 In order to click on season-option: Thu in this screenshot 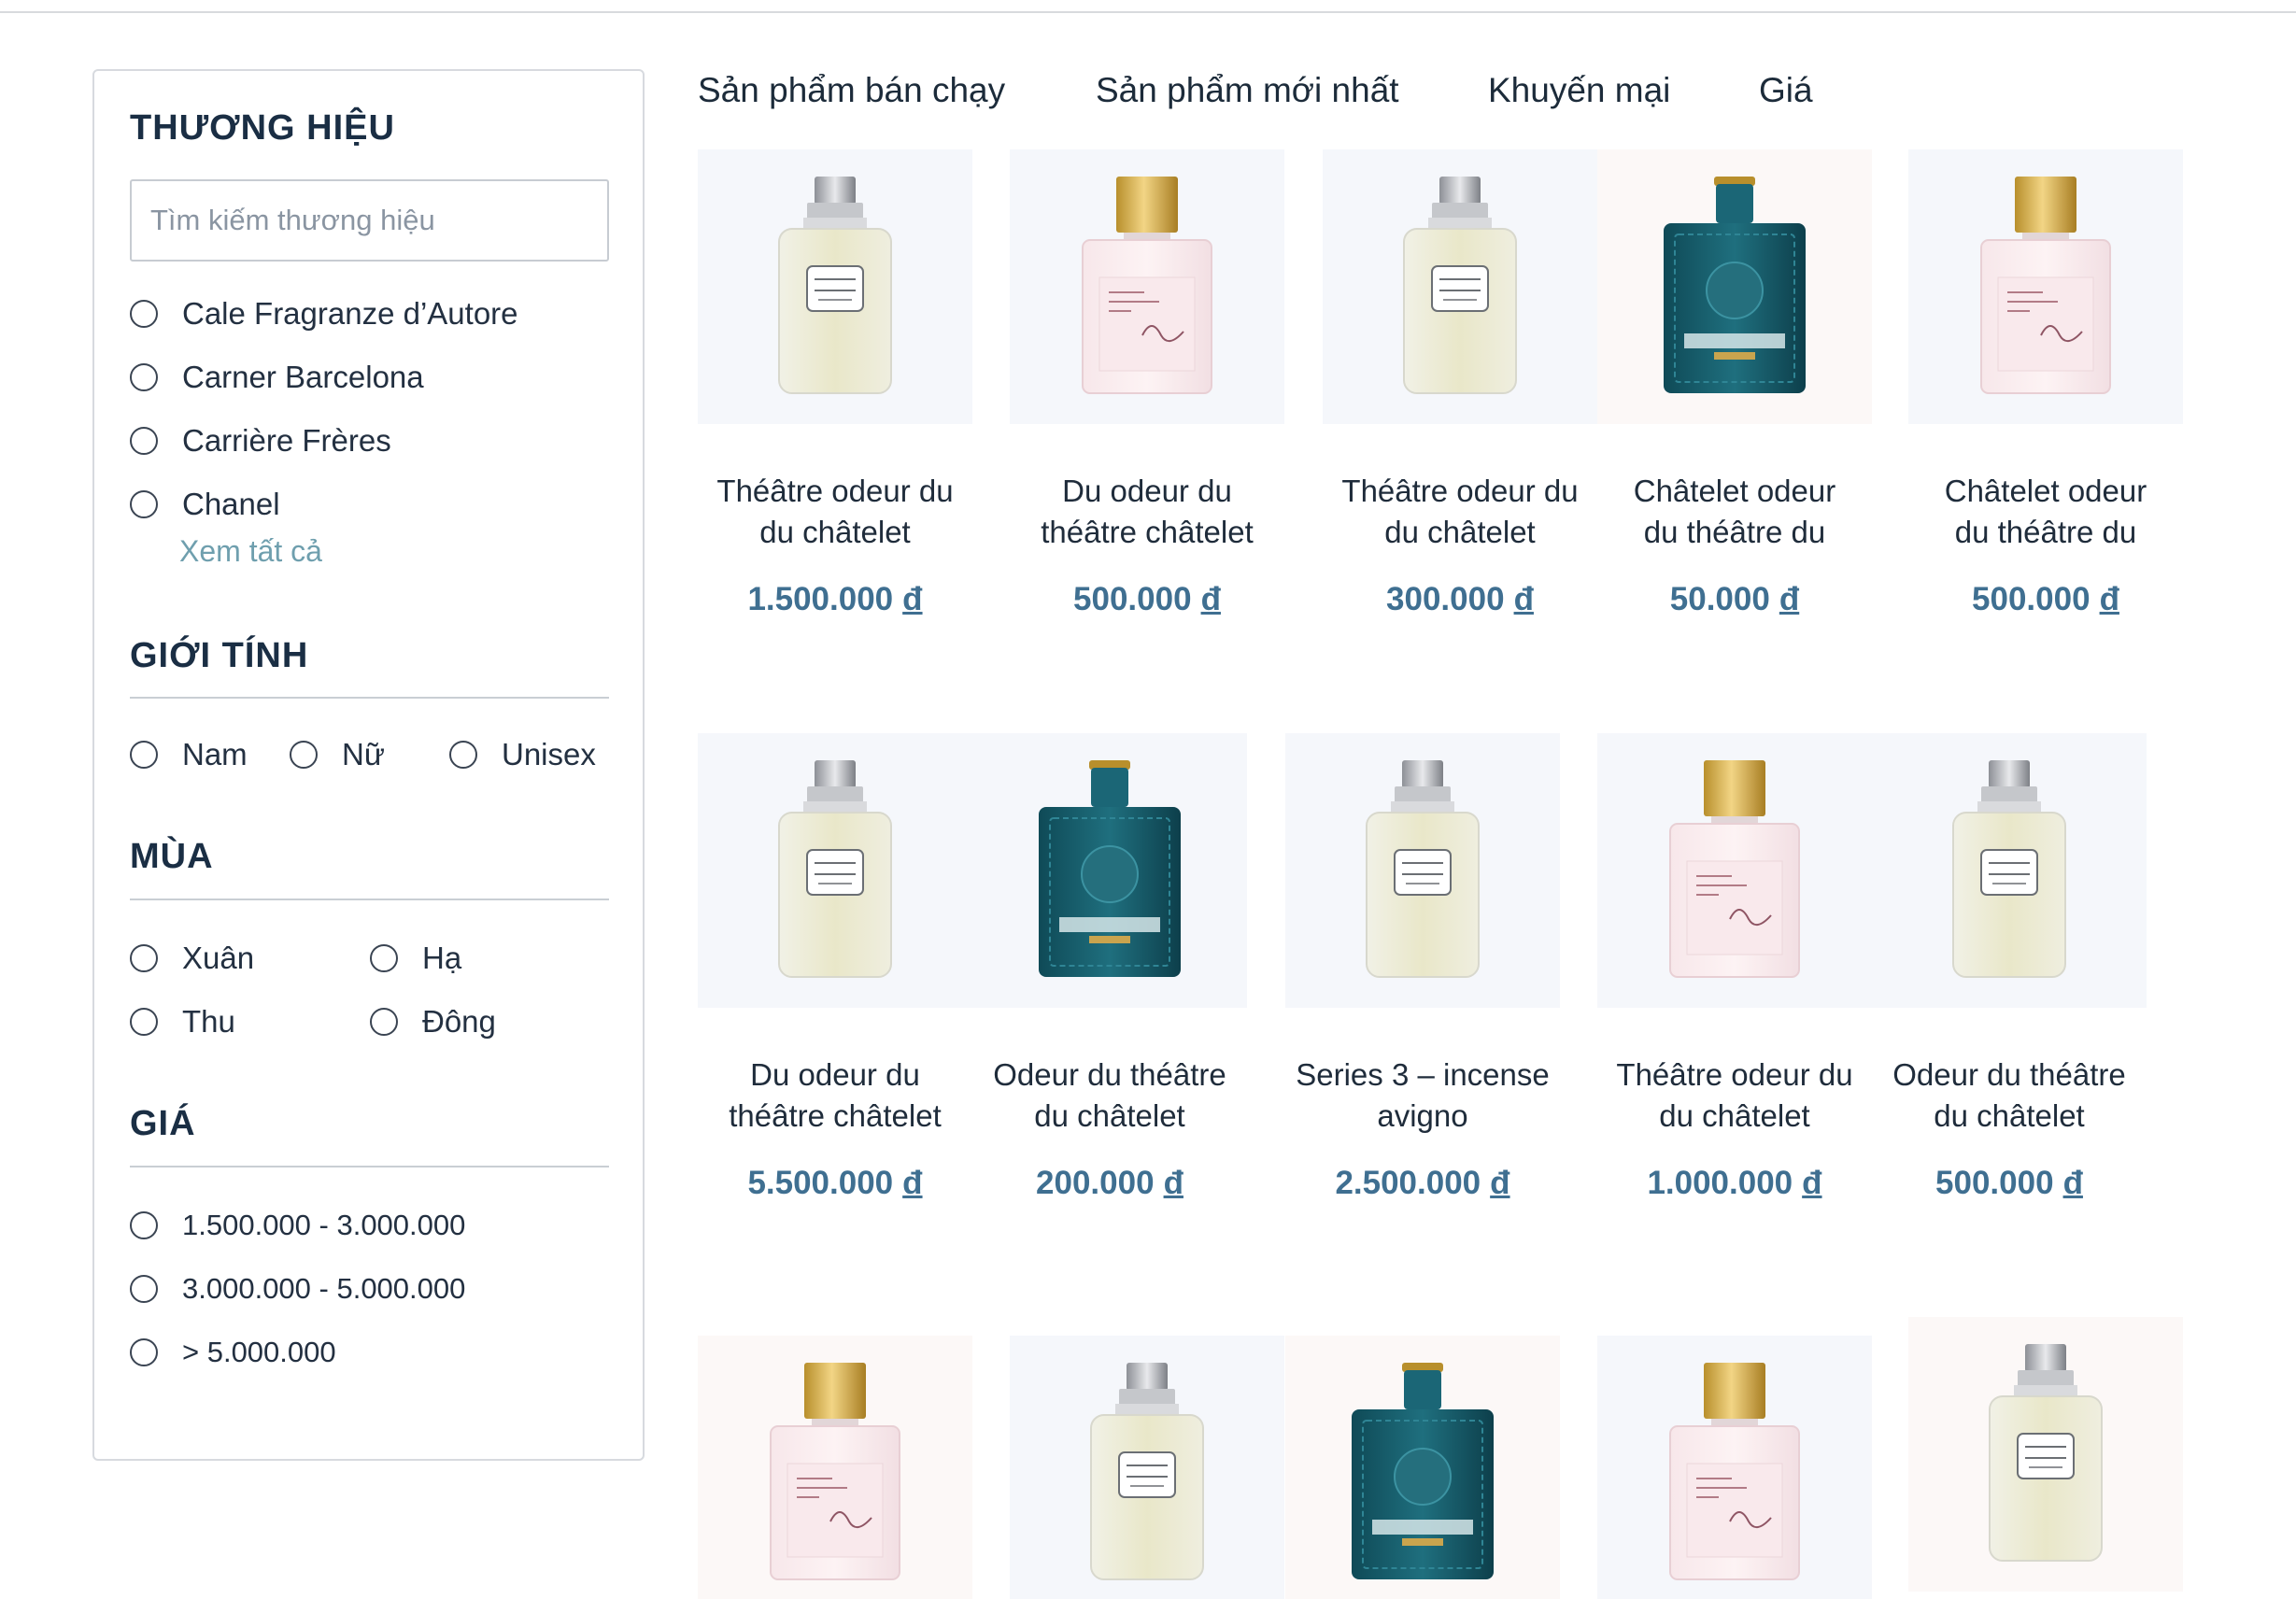, I will do `click(183, 1022)`.